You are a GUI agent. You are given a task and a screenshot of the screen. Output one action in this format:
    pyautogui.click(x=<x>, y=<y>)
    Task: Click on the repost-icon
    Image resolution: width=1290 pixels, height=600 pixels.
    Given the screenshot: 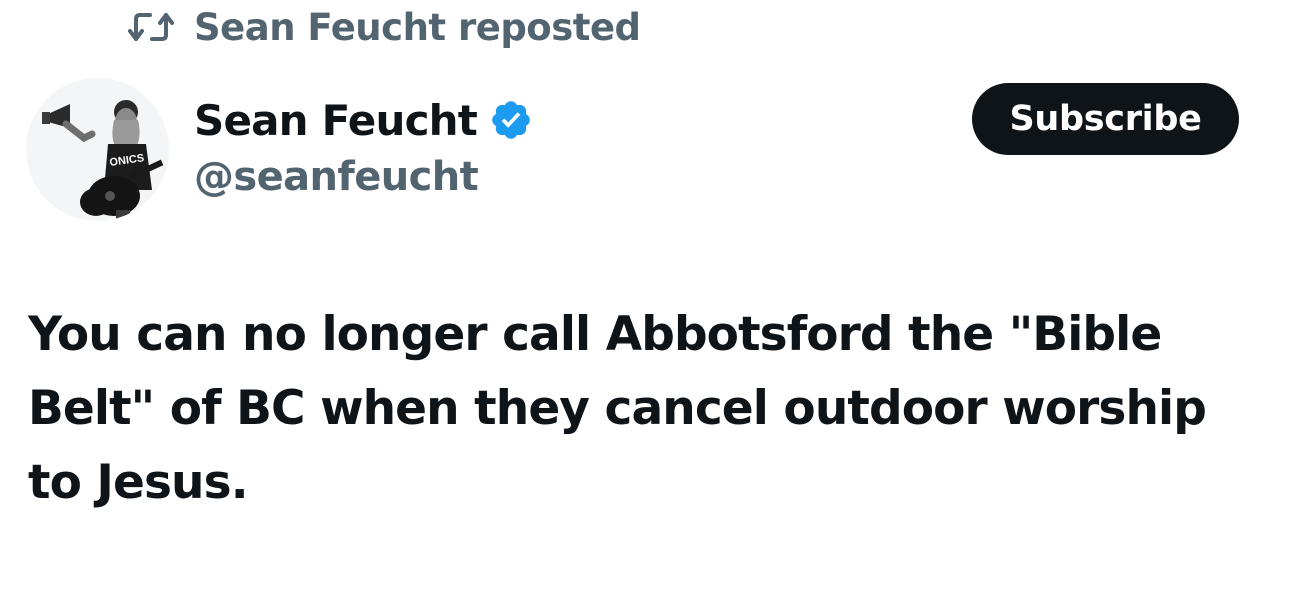 What is the action you would take?
    pyautogui.click(x=151, y=27)
    